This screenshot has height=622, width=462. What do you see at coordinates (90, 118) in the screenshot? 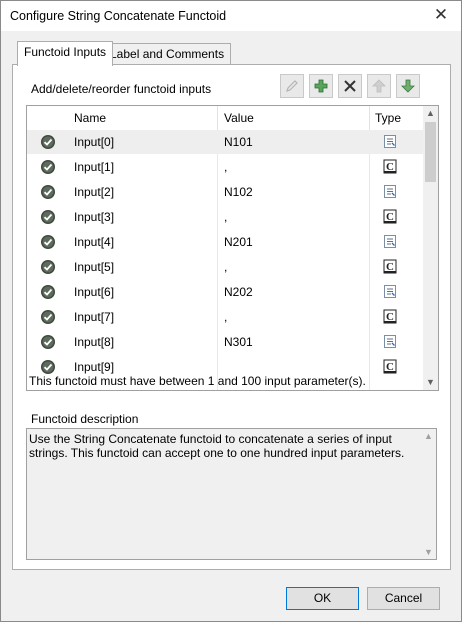
I see `column-header-name: Name` at bounding box center [90, 118].